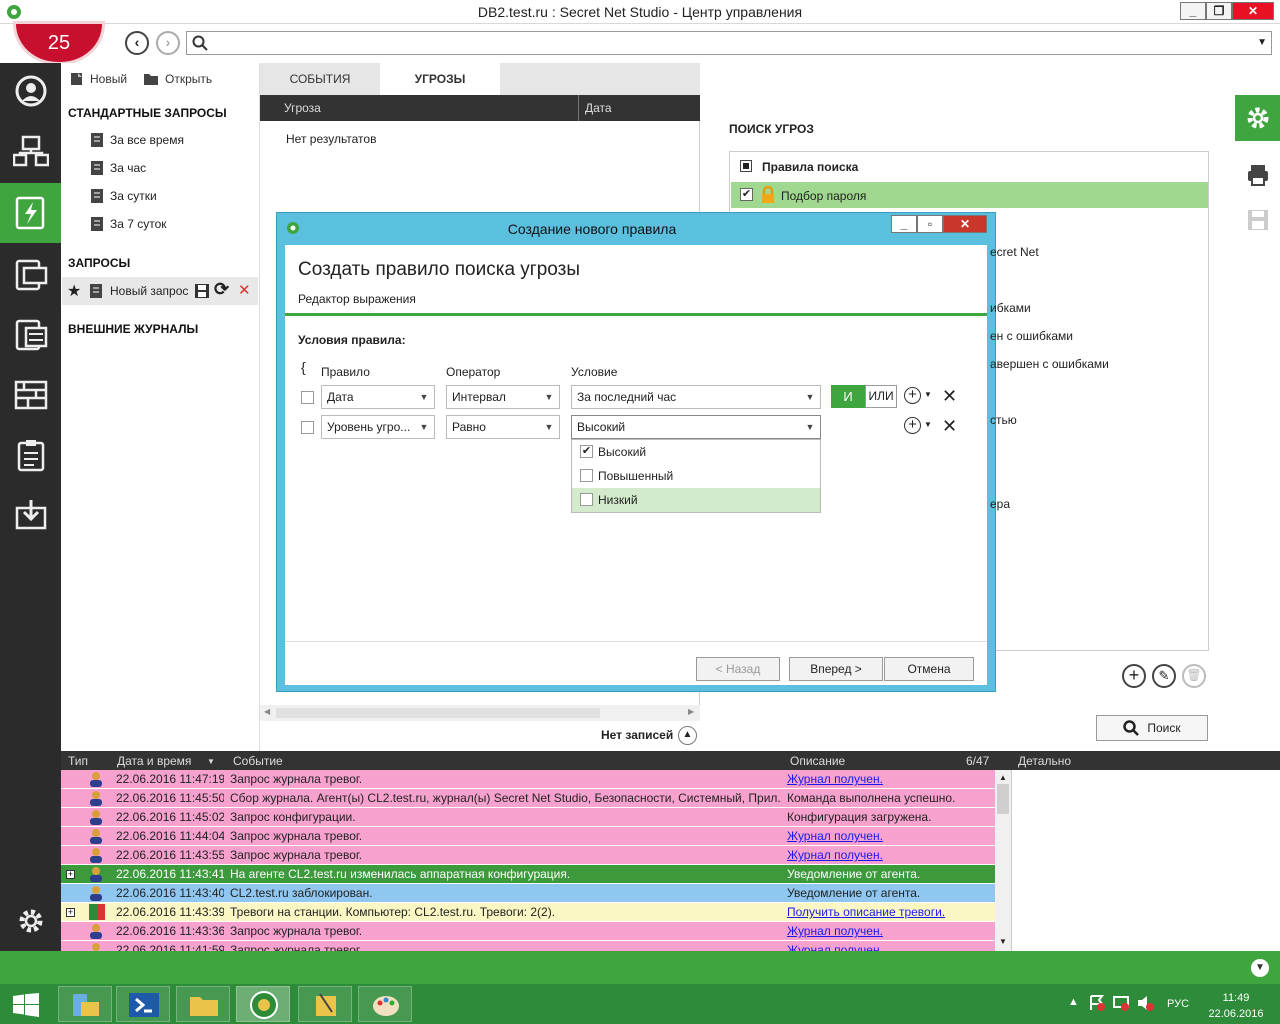 This screenshot has height=1024, width=1280. What do you see at coordinates (1010, 308) in the screenshot?
I see `rule-item-partial: ибками` at bounding box center [1010, 308].